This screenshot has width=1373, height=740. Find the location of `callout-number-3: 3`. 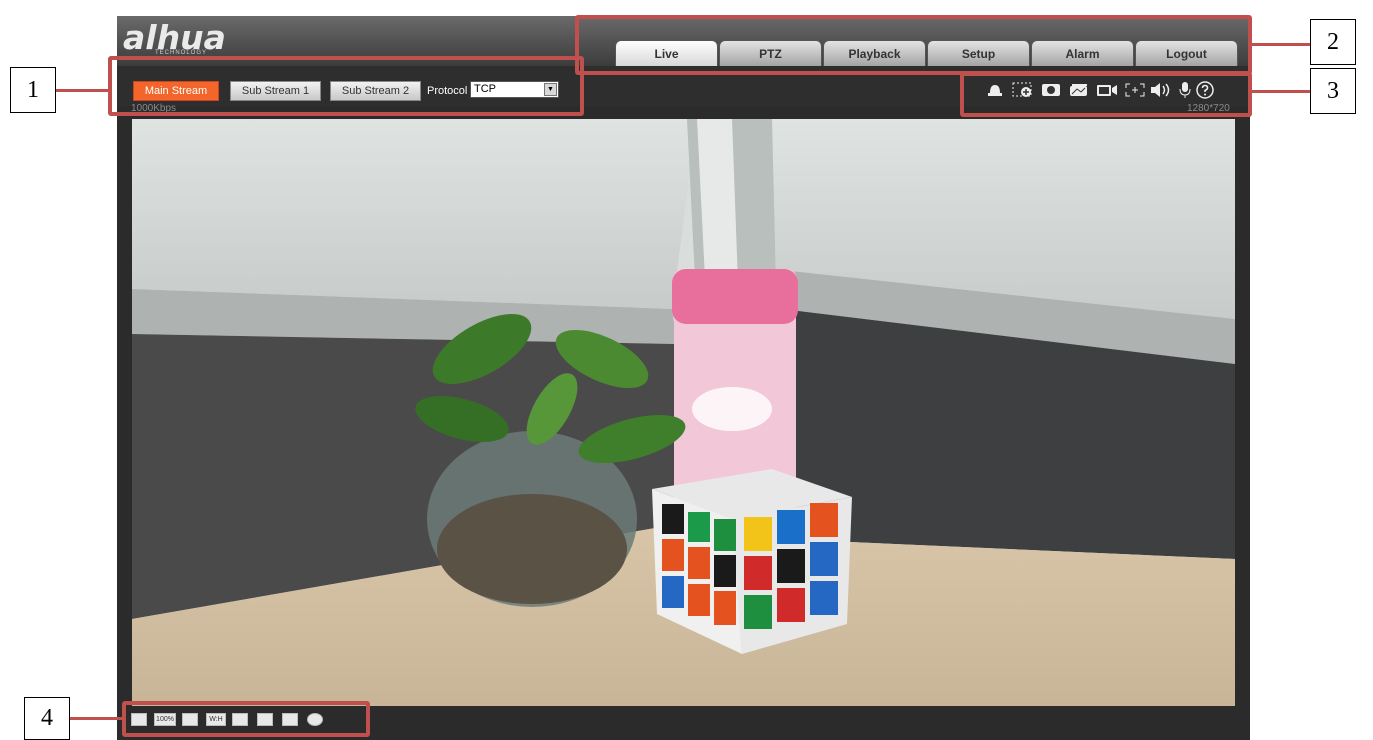

callout-number-3: 3 is located at coordinates (1333, 91).